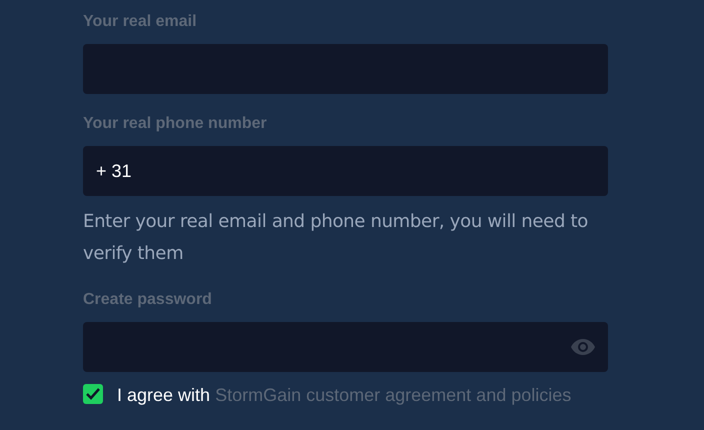  Describe the element at coordinates (336, 238) in the screenshot. I see `helper-text: Enter your real email and phone number, you will need to verify them` at that location.